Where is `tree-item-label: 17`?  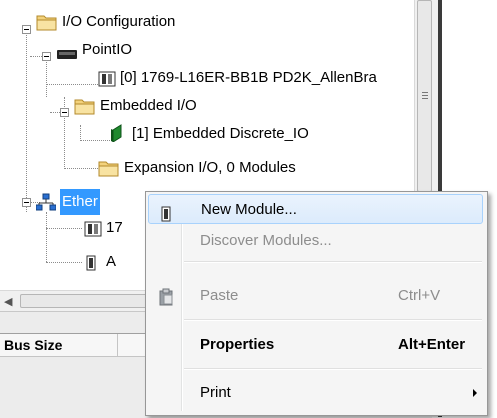 tree-item-label: 17 is located at coordinates (114, 227).